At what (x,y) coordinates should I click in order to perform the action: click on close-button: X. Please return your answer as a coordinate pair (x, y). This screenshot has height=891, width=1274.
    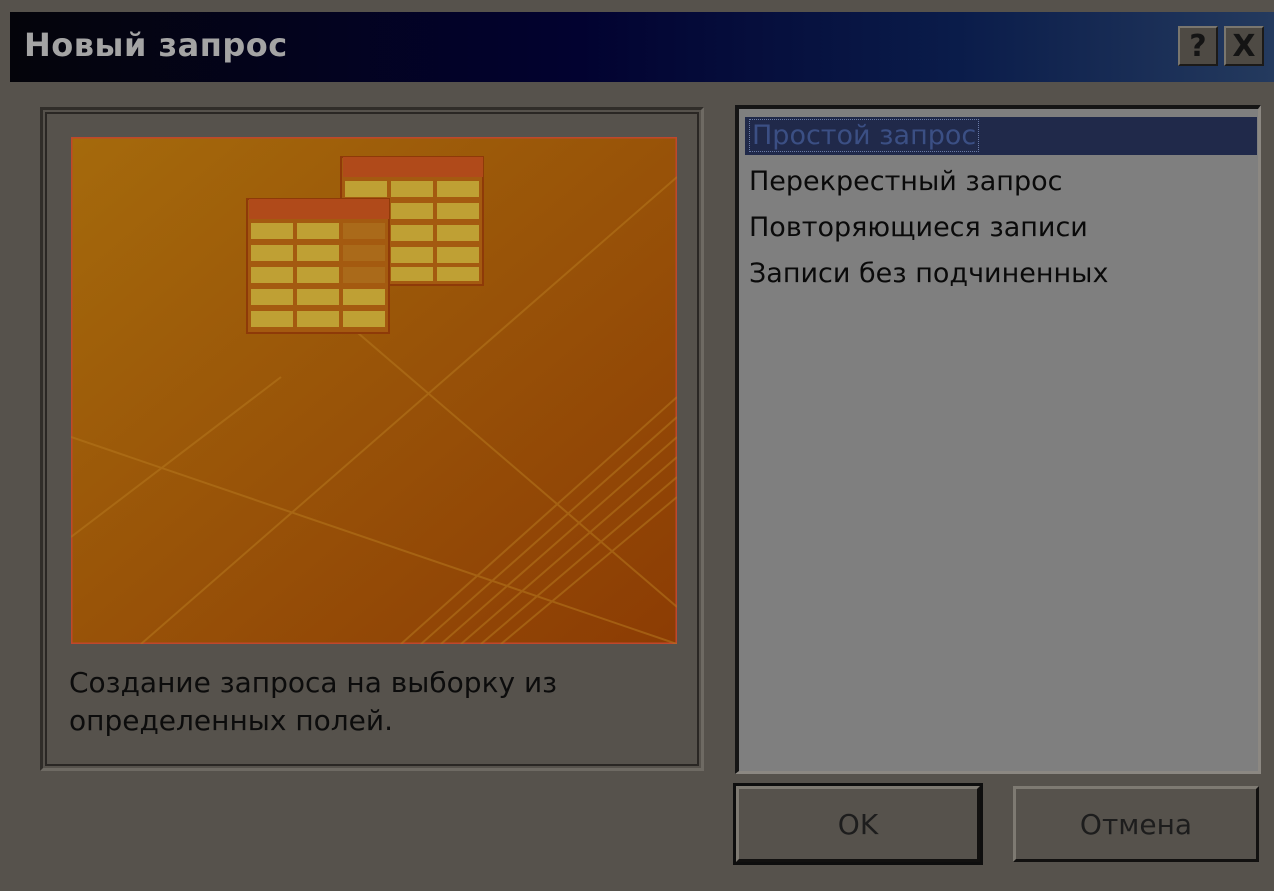
    Looking at the image, I should click on (1244, 46).